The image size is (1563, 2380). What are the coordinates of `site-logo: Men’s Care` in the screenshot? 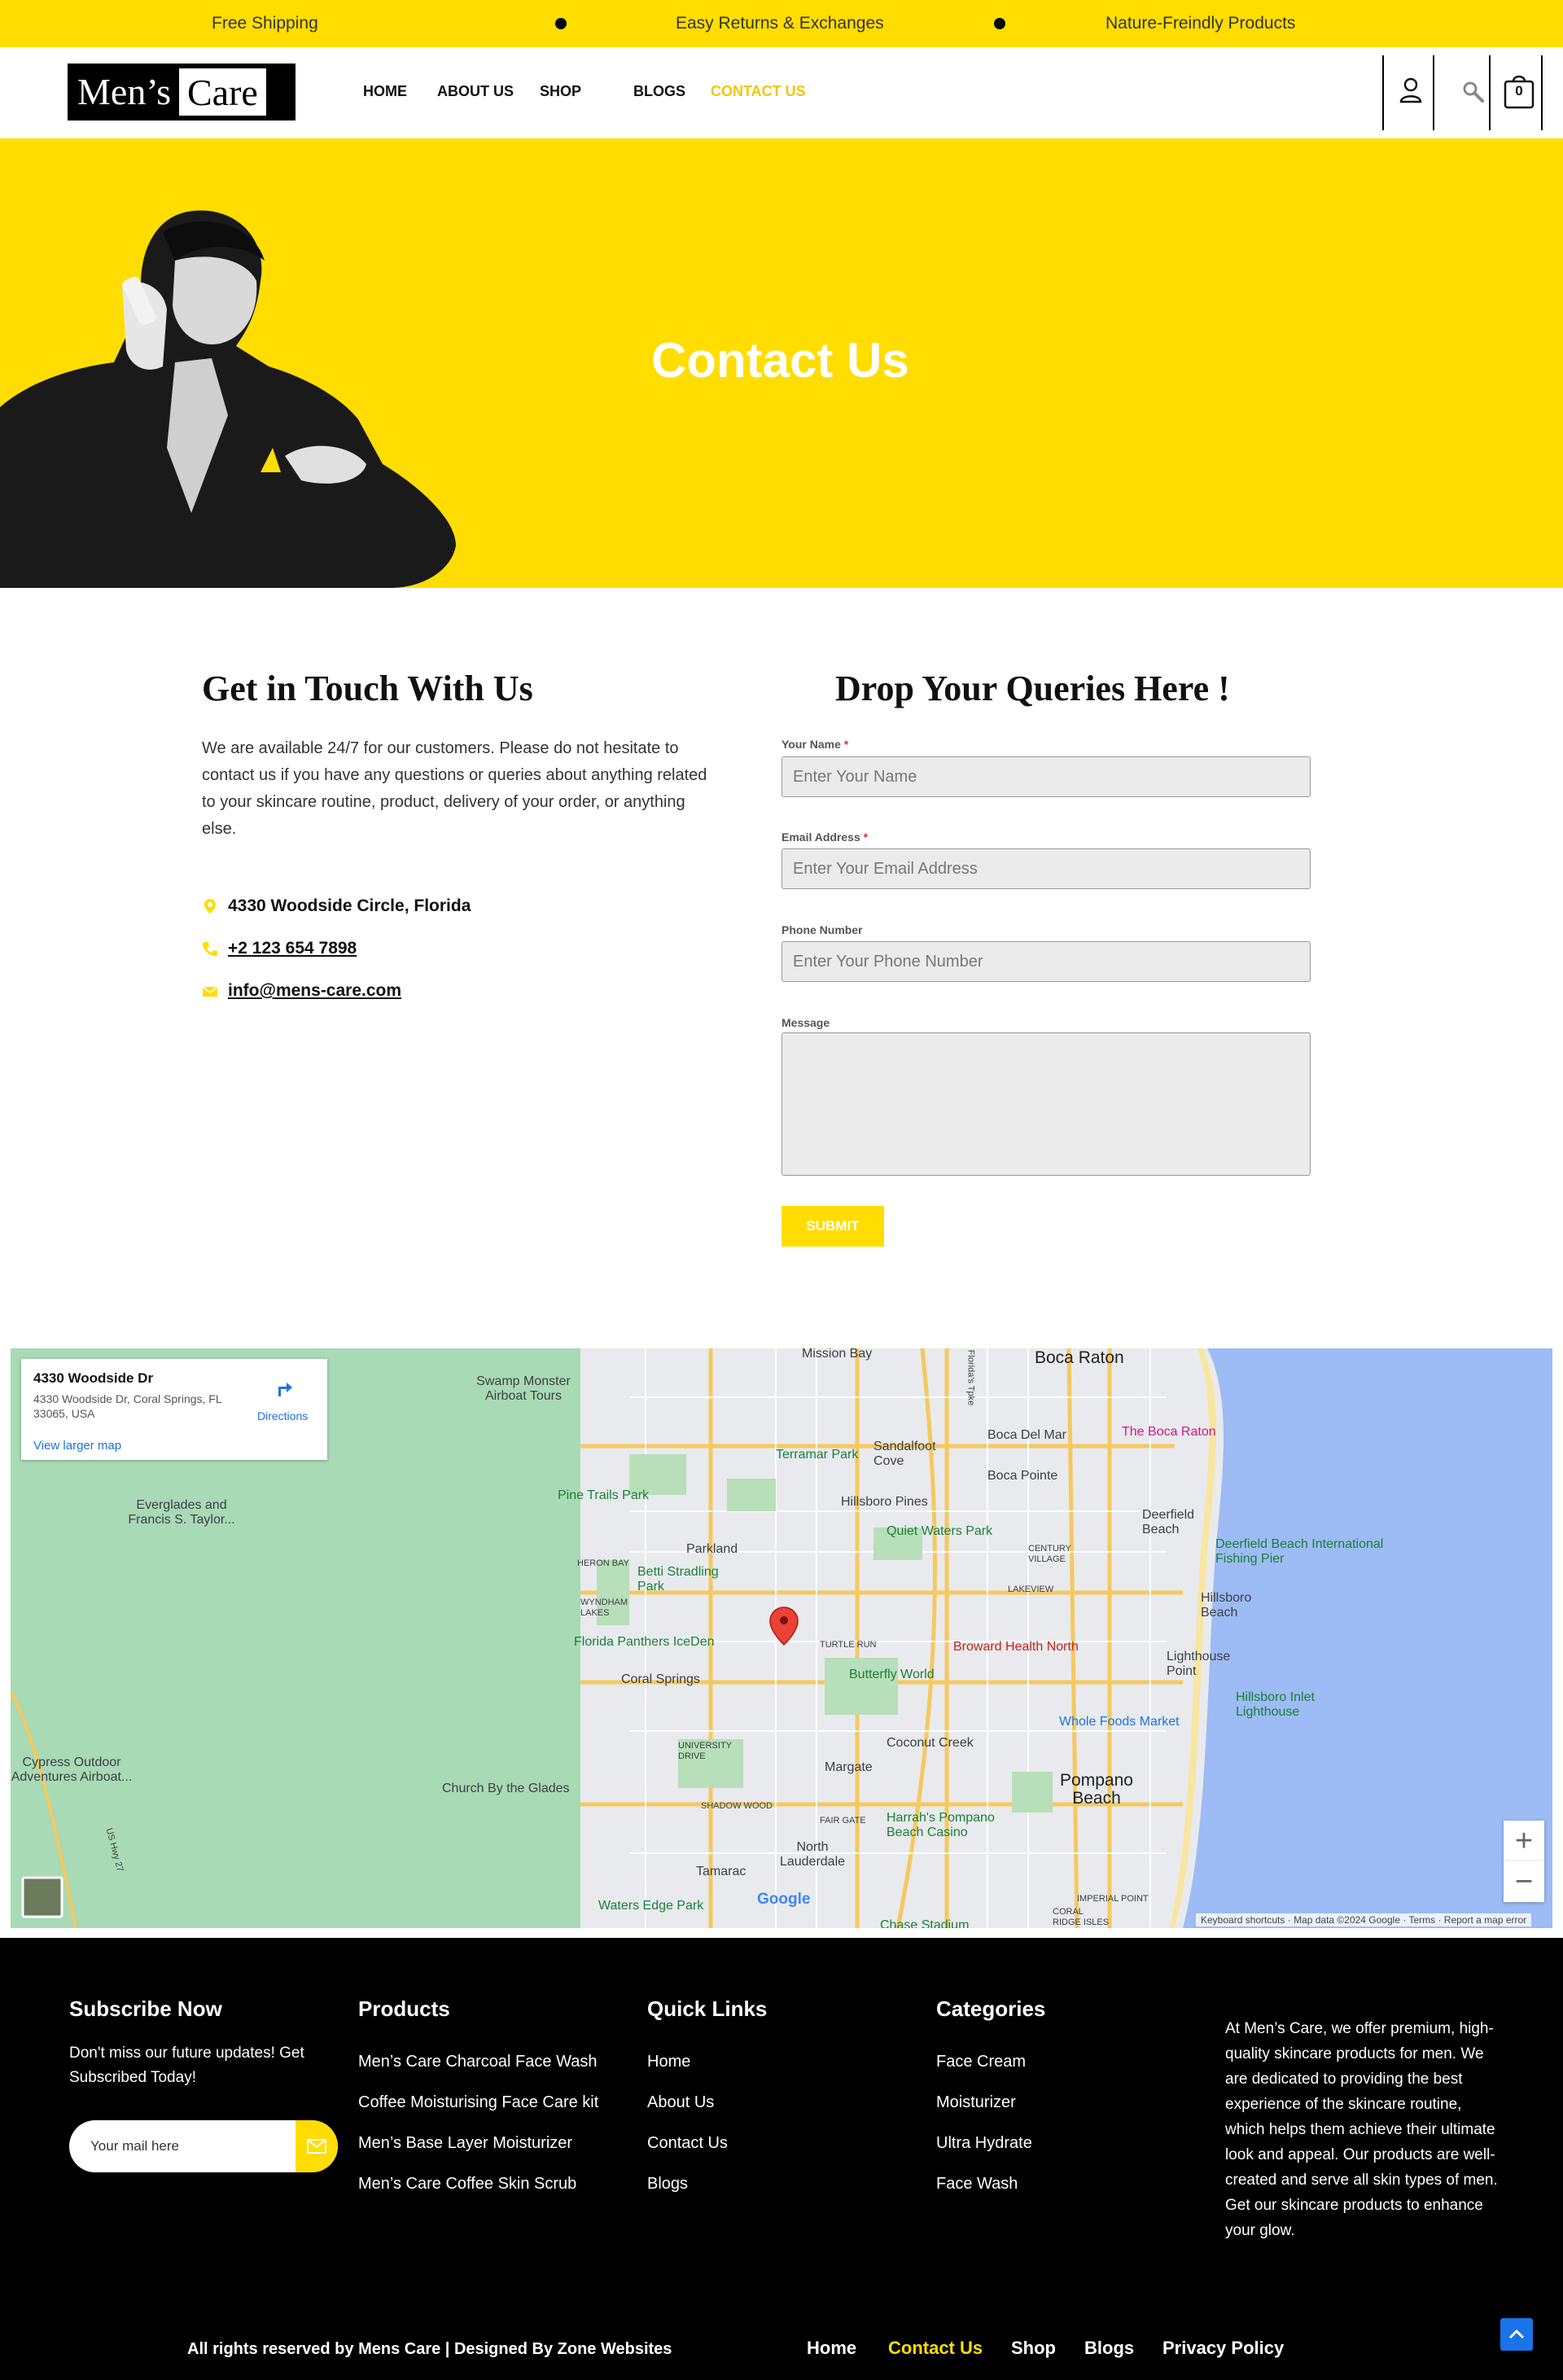 It's located at (182, 93).